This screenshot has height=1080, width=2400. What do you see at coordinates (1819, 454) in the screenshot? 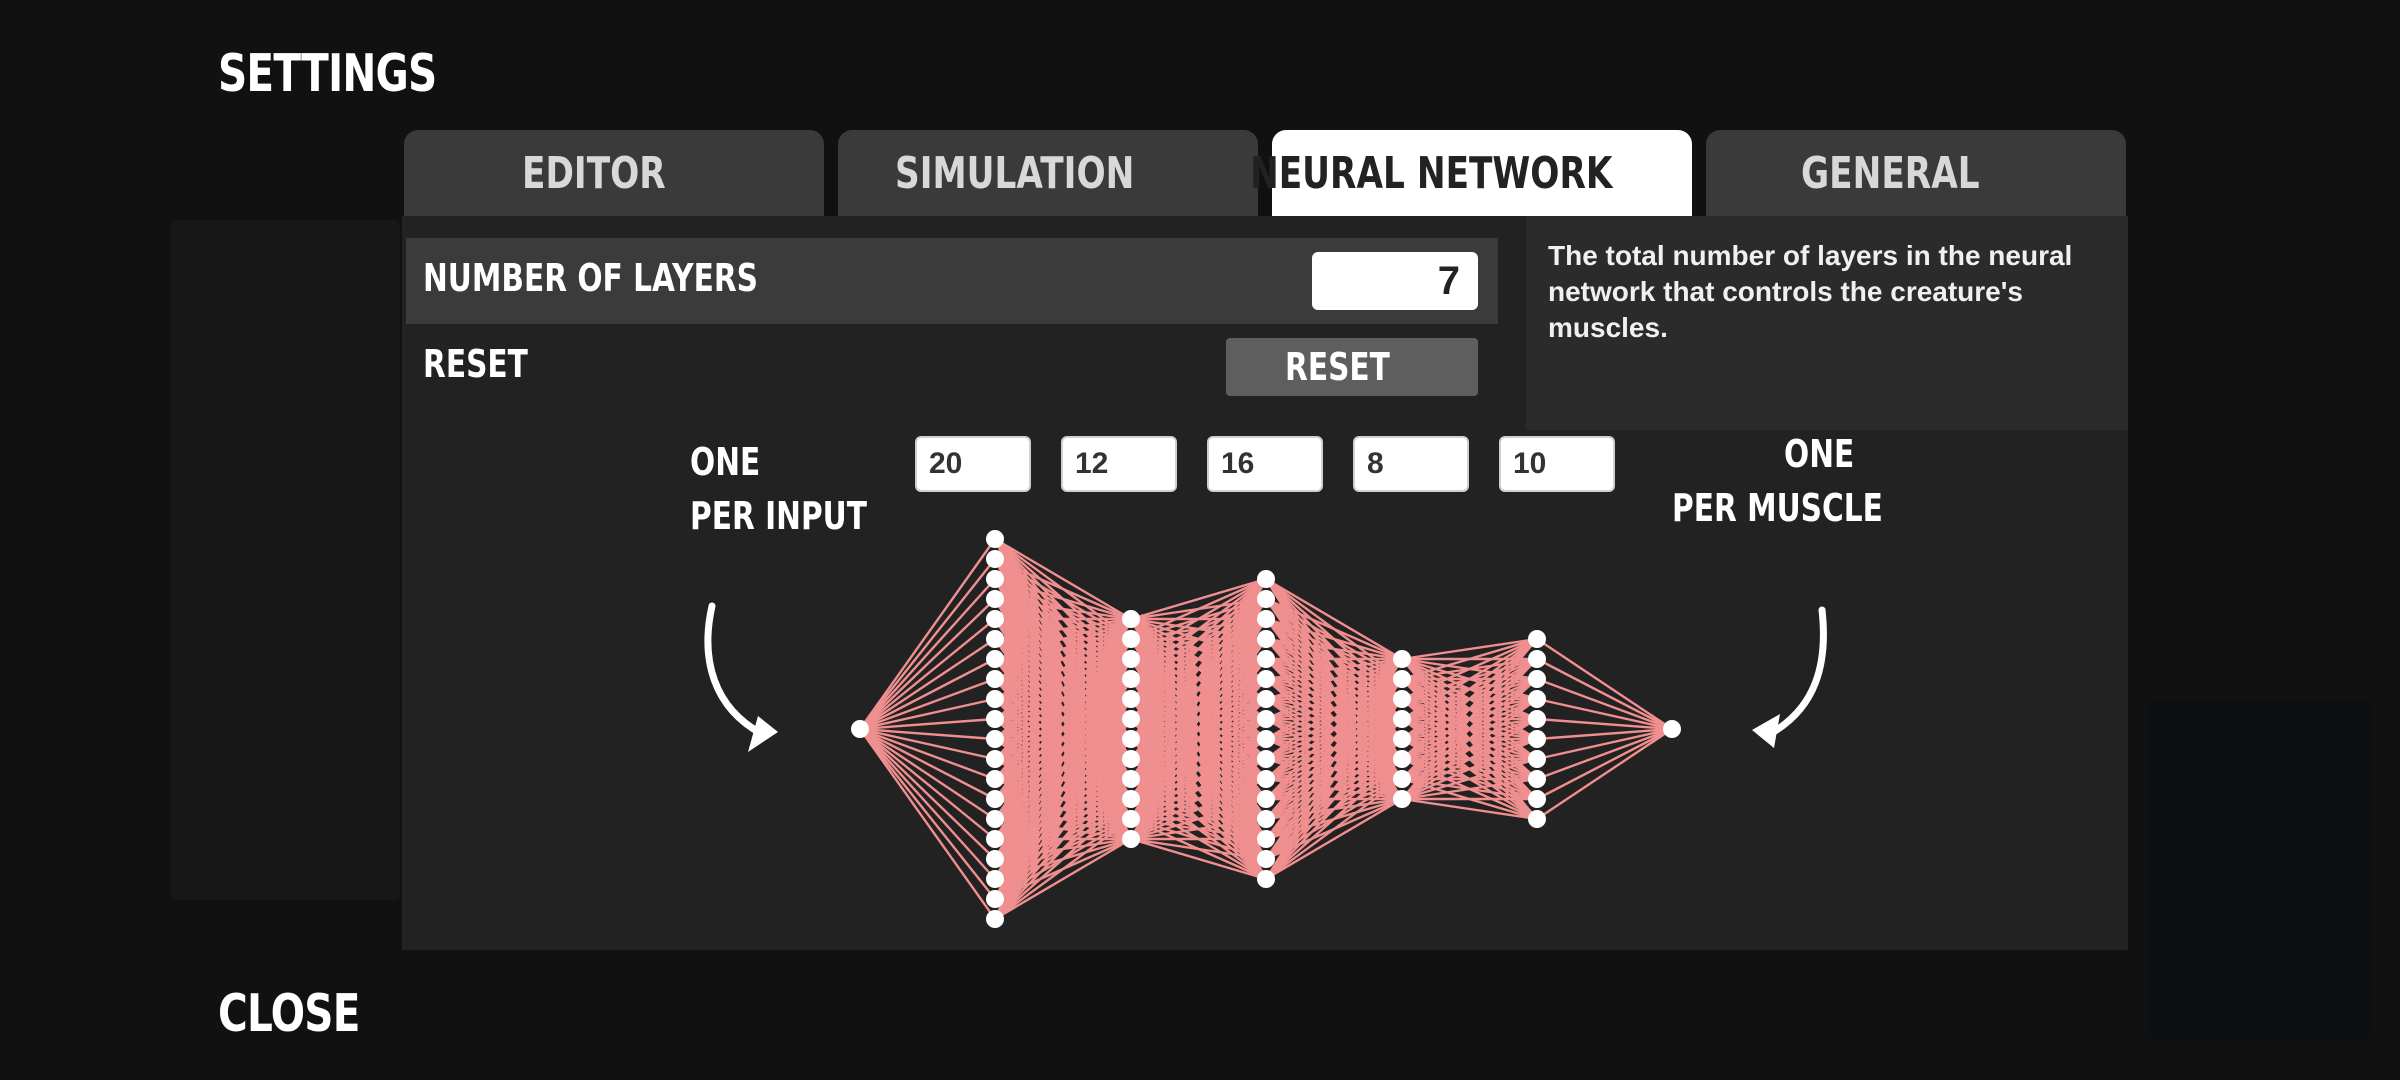
I see `output-label-line1: ONE` at bounding box center [1819, 454].